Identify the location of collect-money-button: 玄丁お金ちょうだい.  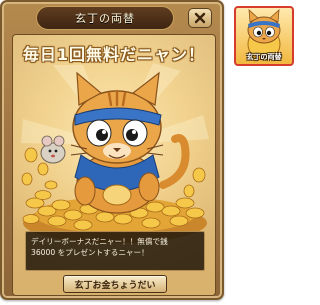
(115, 284).